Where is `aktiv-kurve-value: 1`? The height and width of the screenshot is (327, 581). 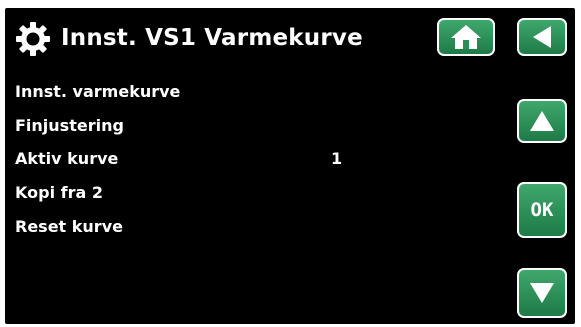
aktiv-kurve-value: 1 is located at coordinates (337, 158).